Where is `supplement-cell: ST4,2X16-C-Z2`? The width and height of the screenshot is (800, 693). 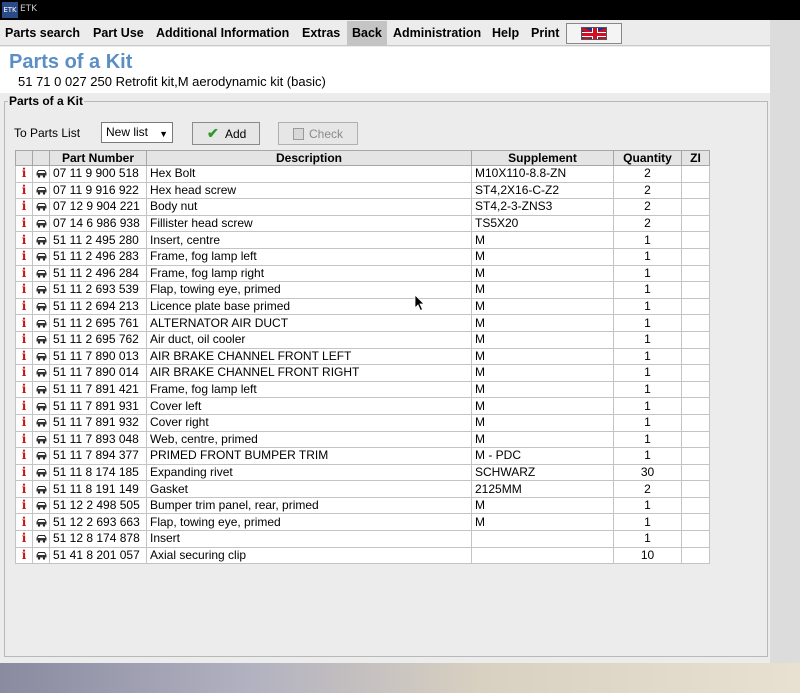 supplement-cell: ST4,2X16-C-Z2 is located at coordinates (542, 190).